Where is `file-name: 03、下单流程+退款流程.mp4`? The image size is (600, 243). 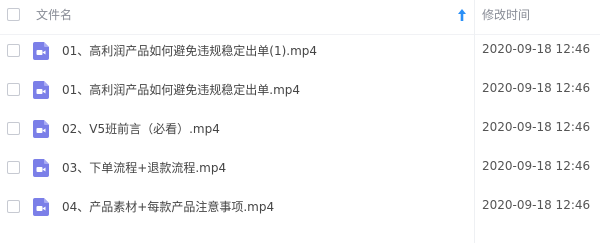
file-name: 03、下单流程+退款流程.mp4 is located at coordinates (144, 167).